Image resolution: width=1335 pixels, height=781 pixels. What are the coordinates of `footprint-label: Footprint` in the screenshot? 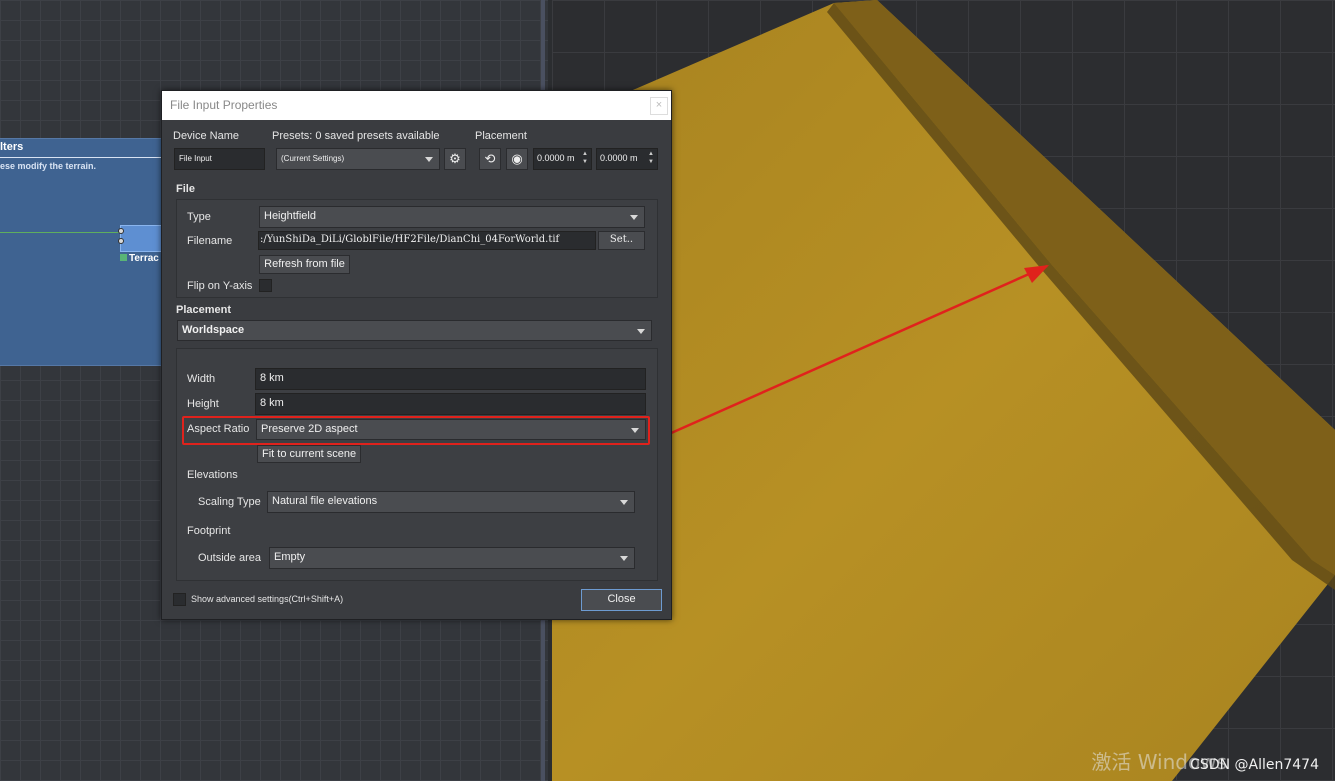 It's located at (209, 531).